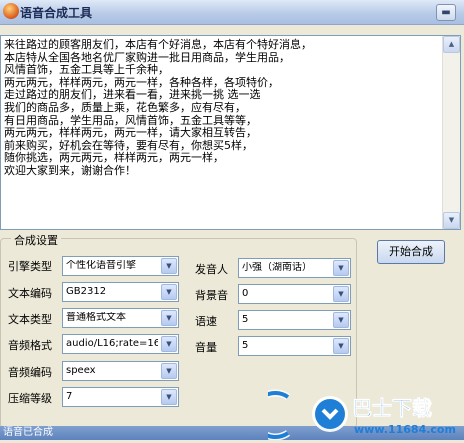  I want to click on vertical-scrollbar: ▲ ▼, so click(451, 132).